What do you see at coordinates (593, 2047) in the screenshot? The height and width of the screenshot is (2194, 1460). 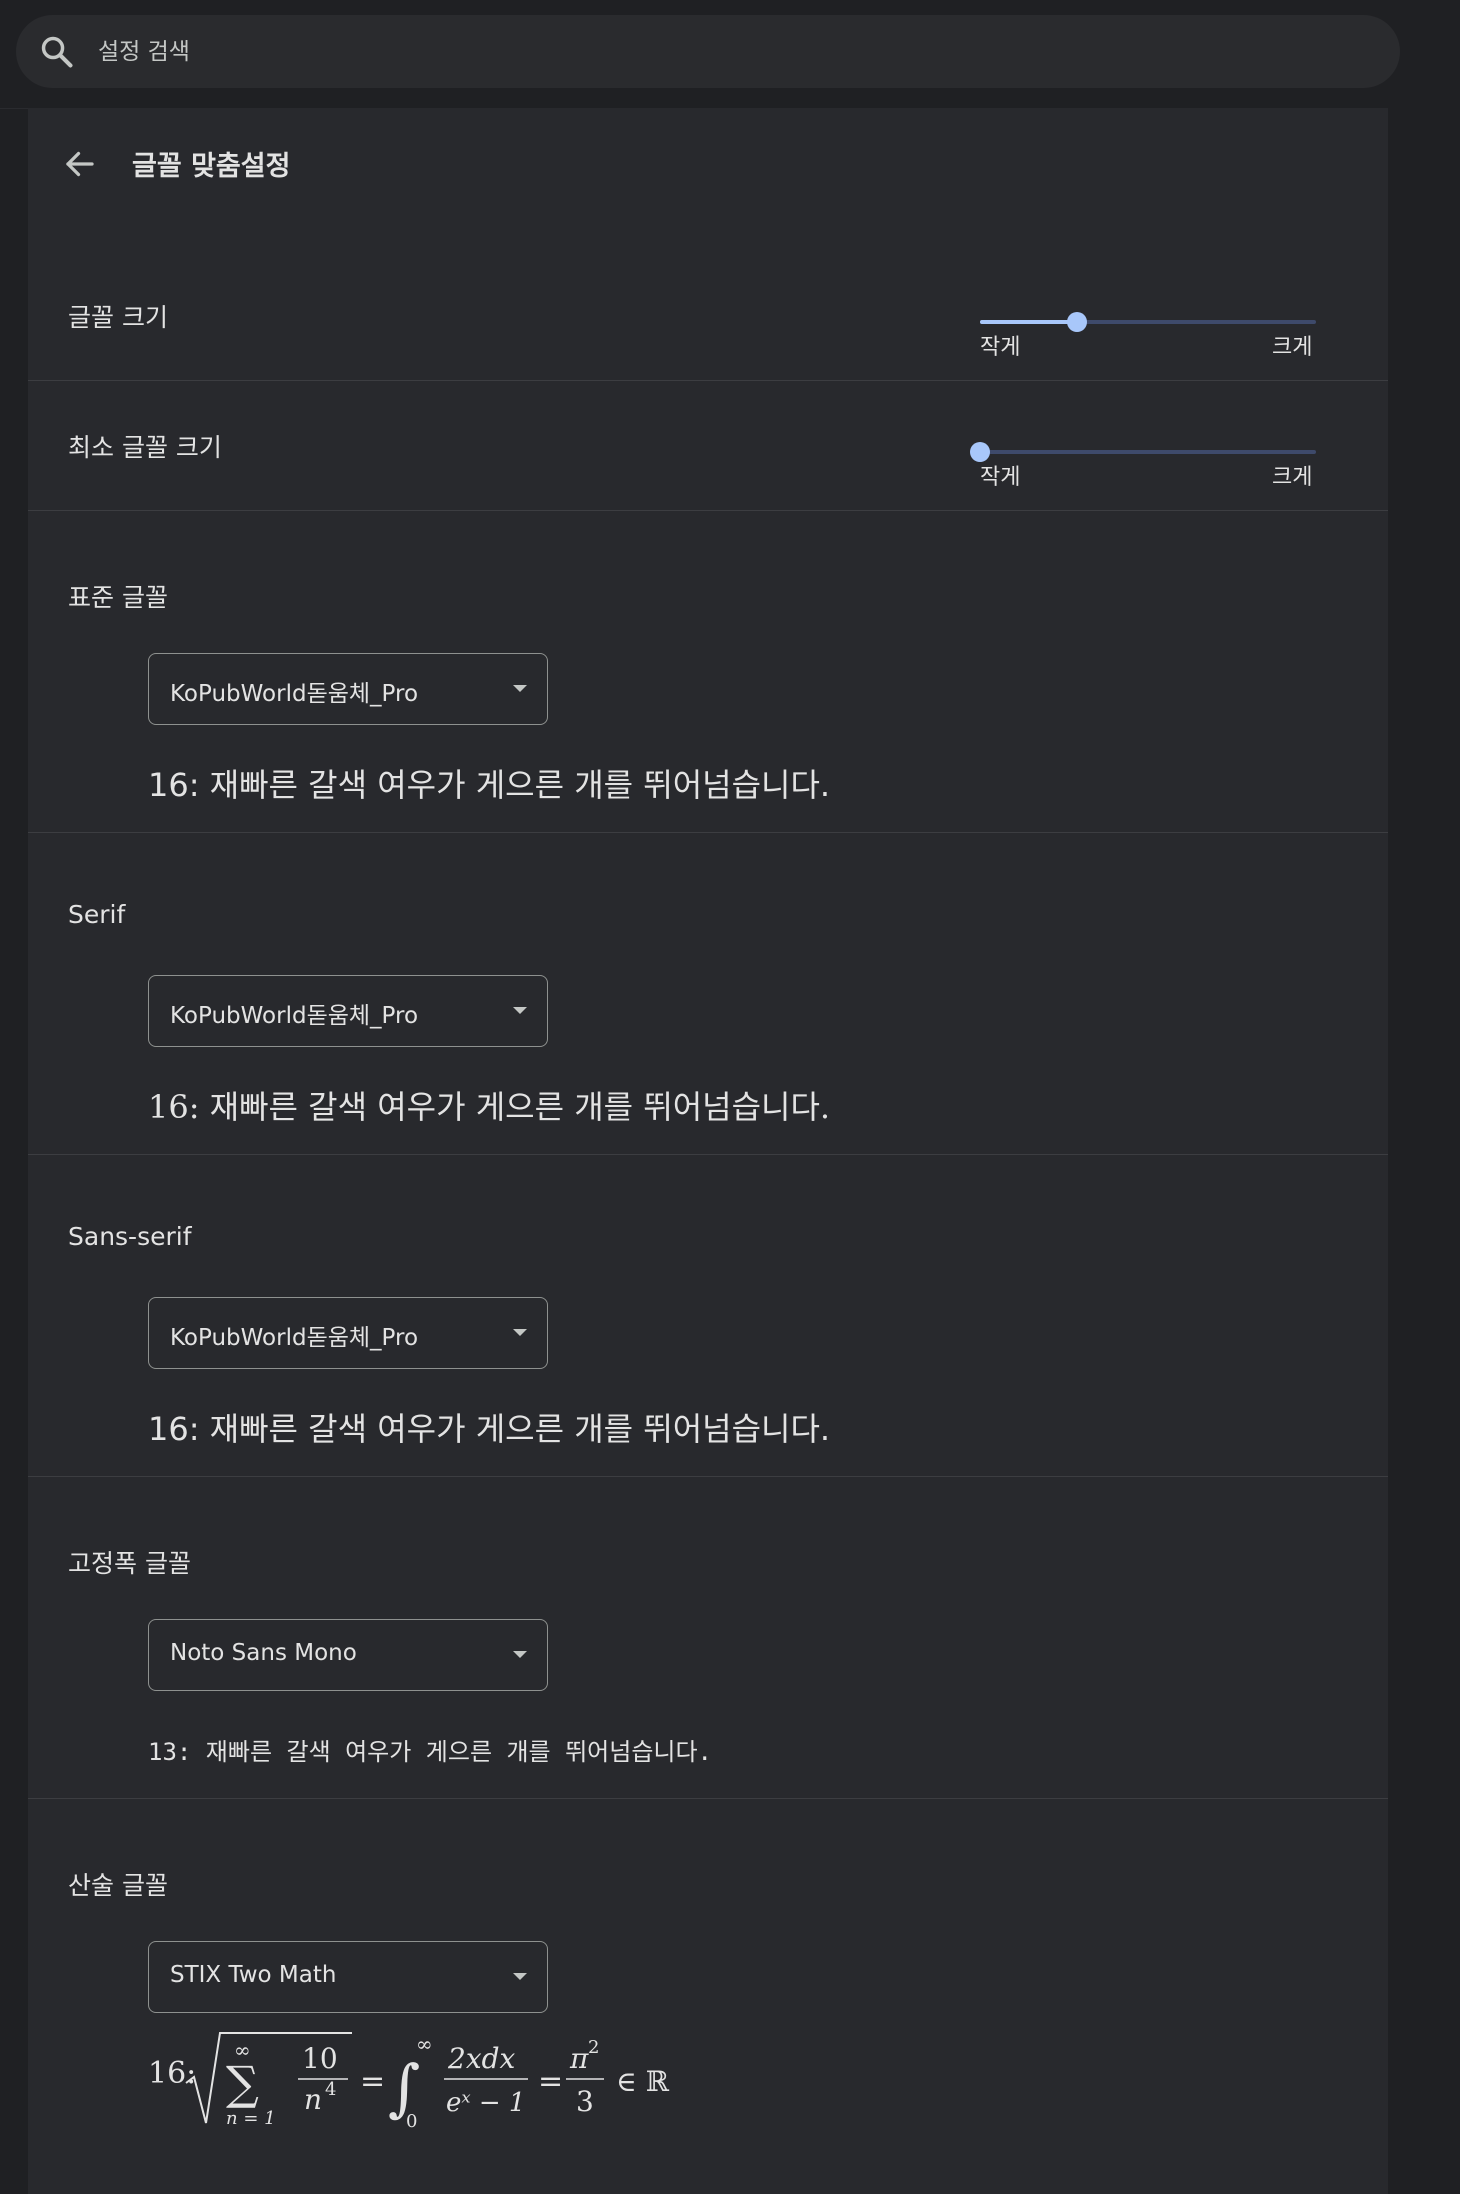 I see `fraction3-numerator-exponent: 2` at bounding box center [593, 2047].